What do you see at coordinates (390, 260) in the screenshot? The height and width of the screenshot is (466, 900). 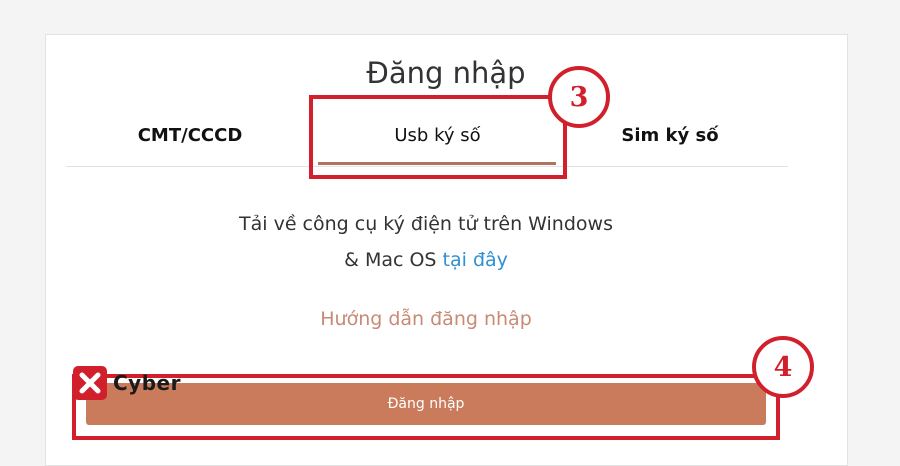 I see `download-text-prefix: & Mac OS` at bounding box center [390, 260].